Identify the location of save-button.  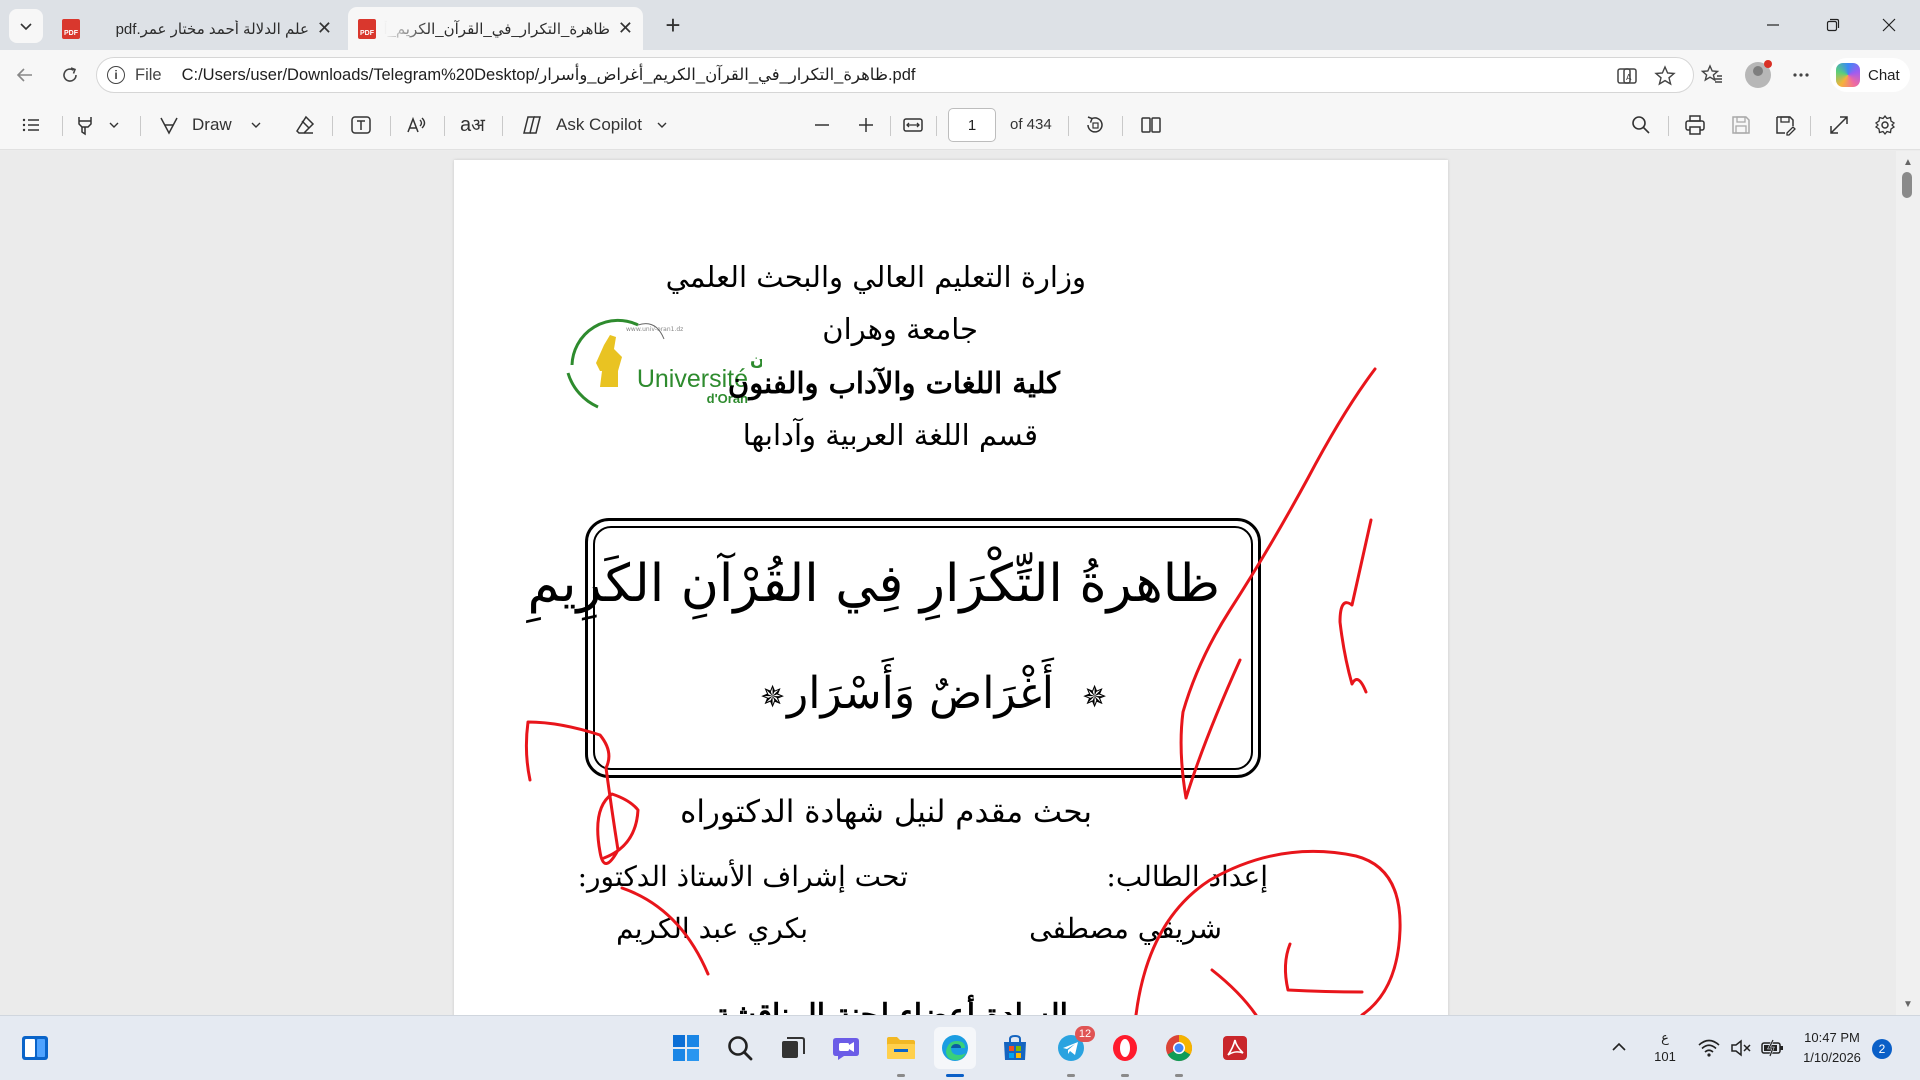
(1741, 125).